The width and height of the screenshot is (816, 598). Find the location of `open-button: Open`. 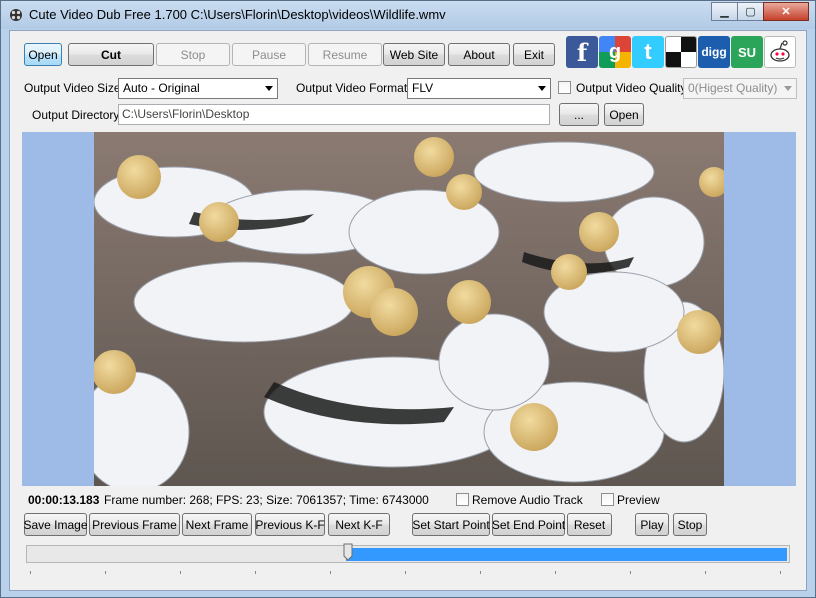

open-button: Open is located at coordinates (43, 54).